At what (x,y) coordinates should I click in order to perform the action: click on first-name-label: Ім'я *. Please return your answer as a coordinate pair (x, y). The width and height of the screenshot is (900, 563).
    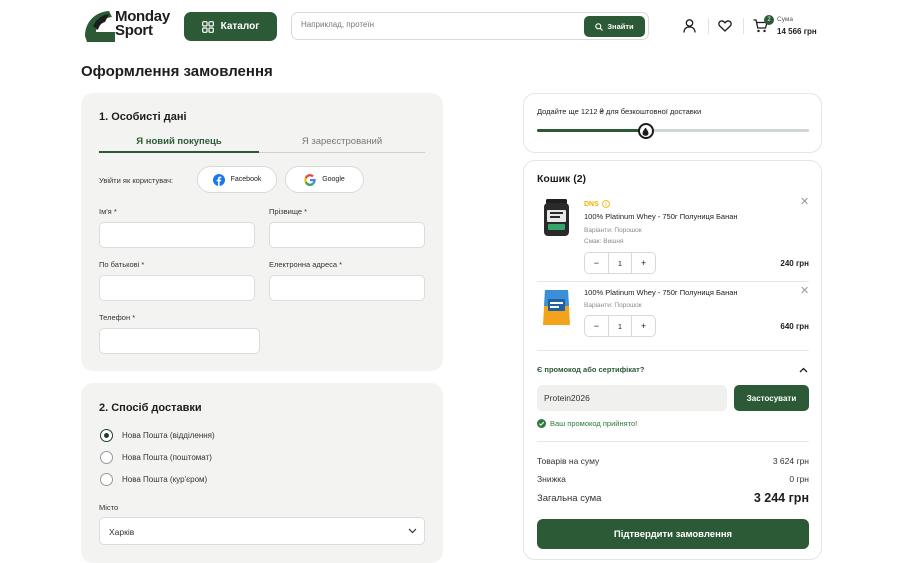
    Looking at the image, I should click on (108, 211).